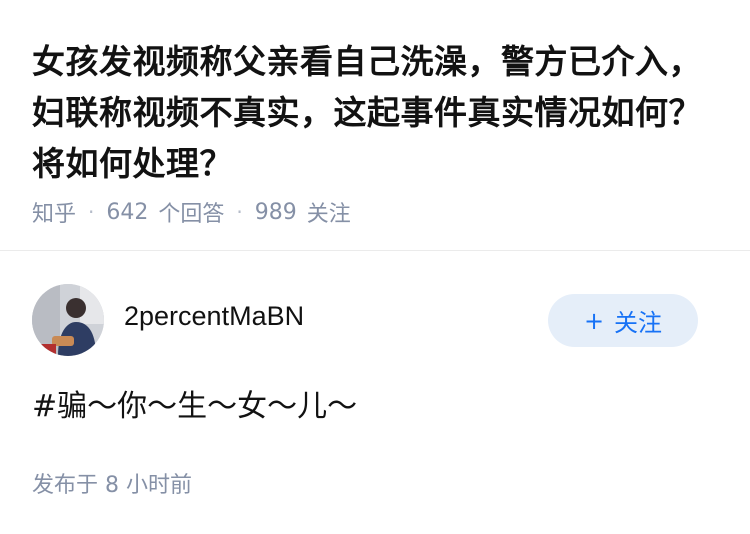 Image resolution: width=750 pixels, height=534 pixels. Describe the element at coordinates (214, 316) in the screenshot. I see `author-name: 2percentMaBN` at that location.